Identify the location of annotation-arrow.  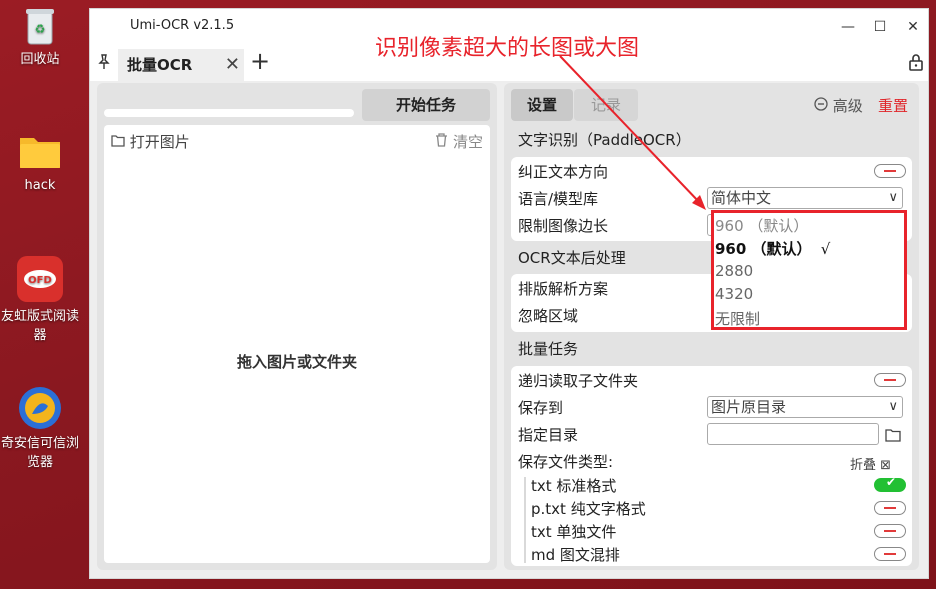
(632, 132).